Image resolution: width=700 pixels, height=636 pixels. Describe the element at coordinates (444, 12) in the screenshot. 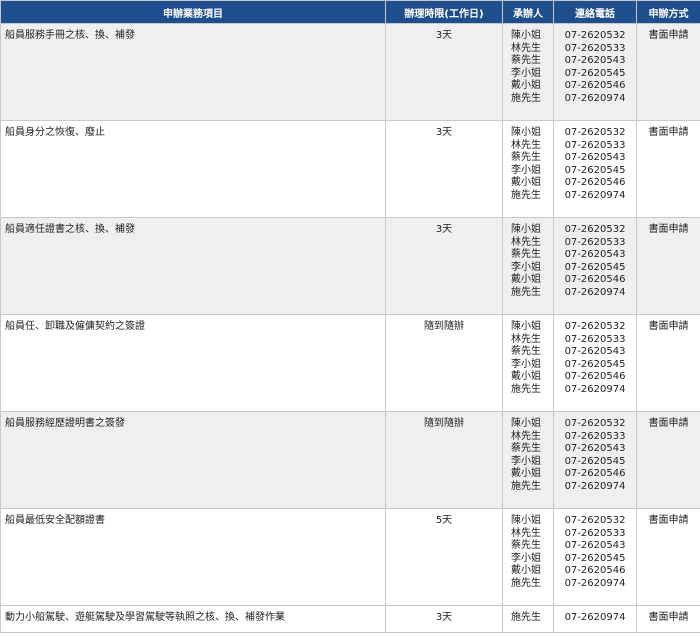

I see `header-time: 辦理時限(工作日)` at that location.